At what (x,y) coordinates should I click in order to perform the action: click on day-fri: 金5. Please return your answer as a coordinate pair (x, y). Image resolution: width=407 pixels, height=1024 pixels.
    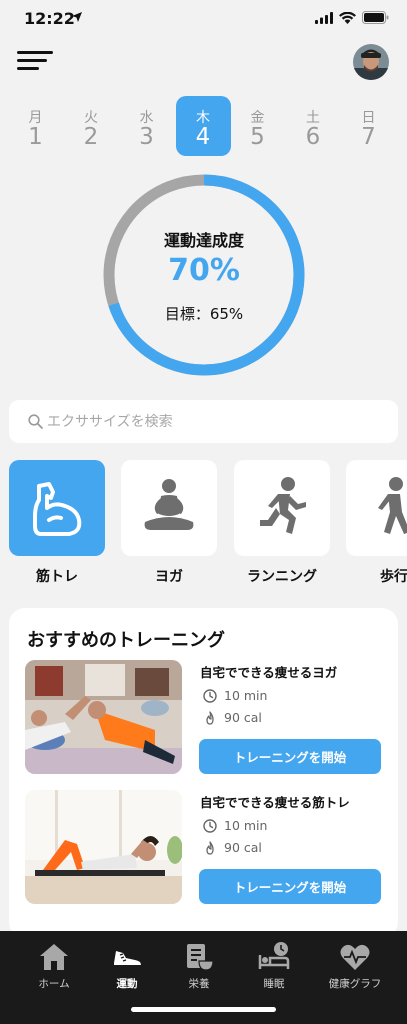
    Looking at the image, I should click on (257, 126).